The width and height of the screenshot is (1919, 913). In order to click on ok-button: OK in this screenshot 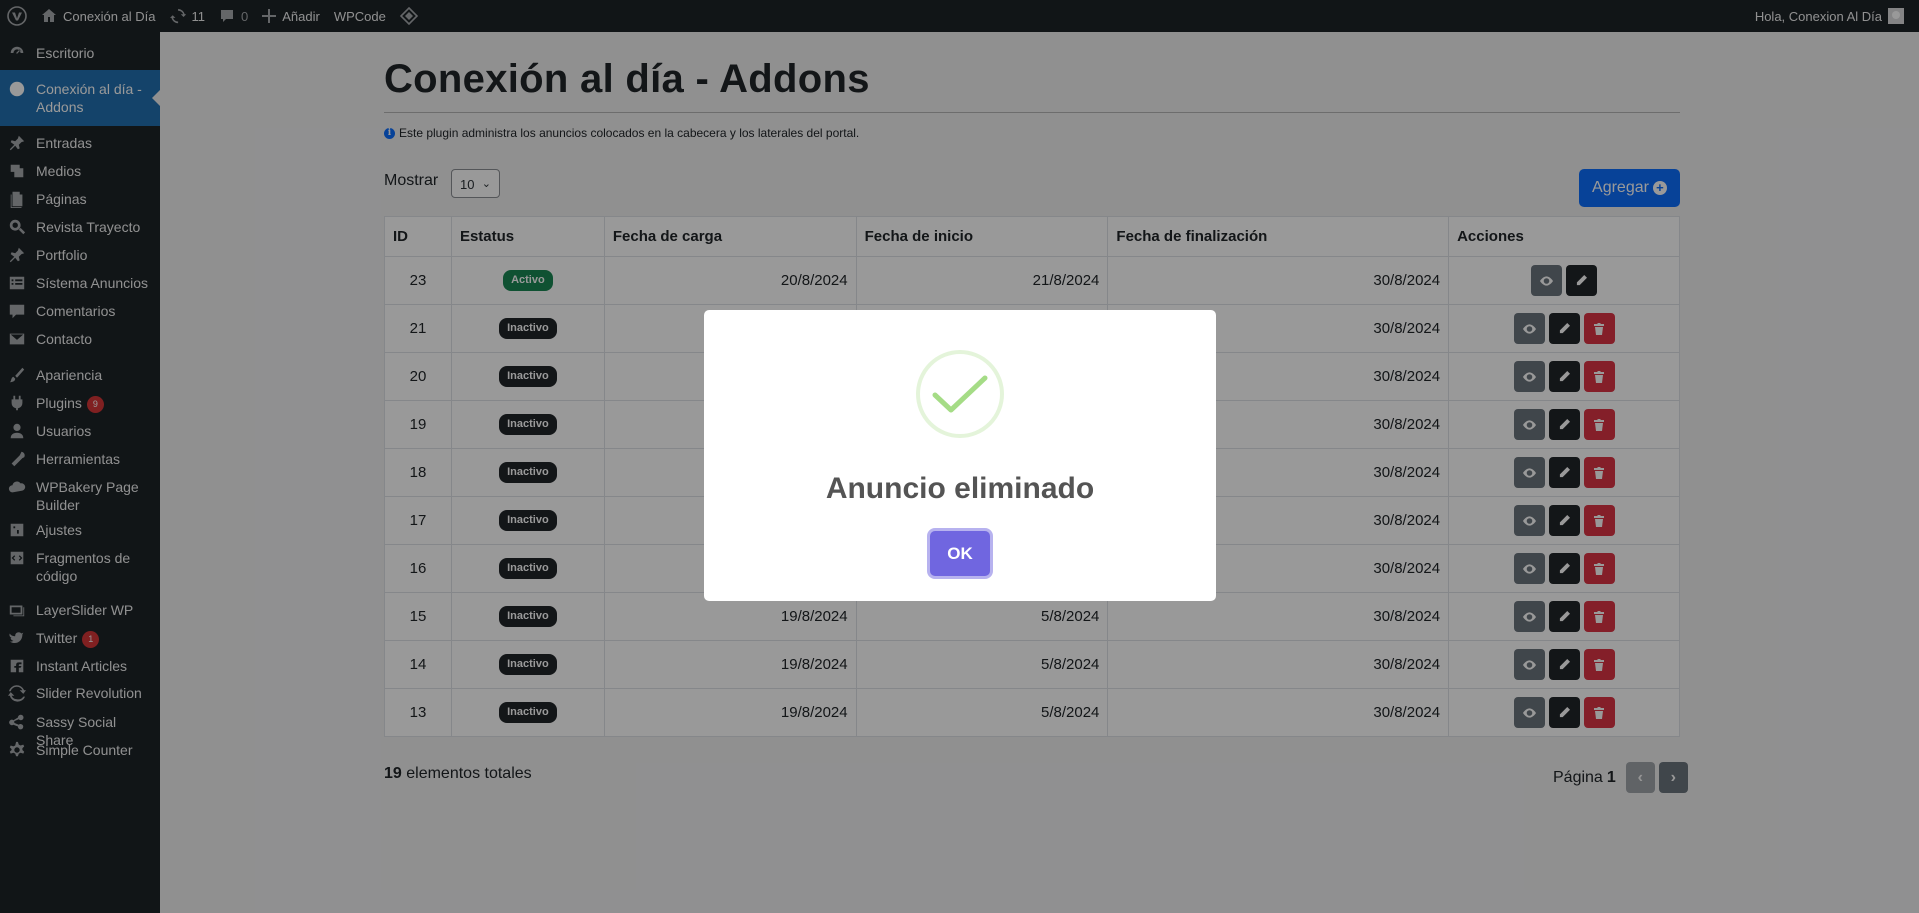, I will do `click(960, 553)`.